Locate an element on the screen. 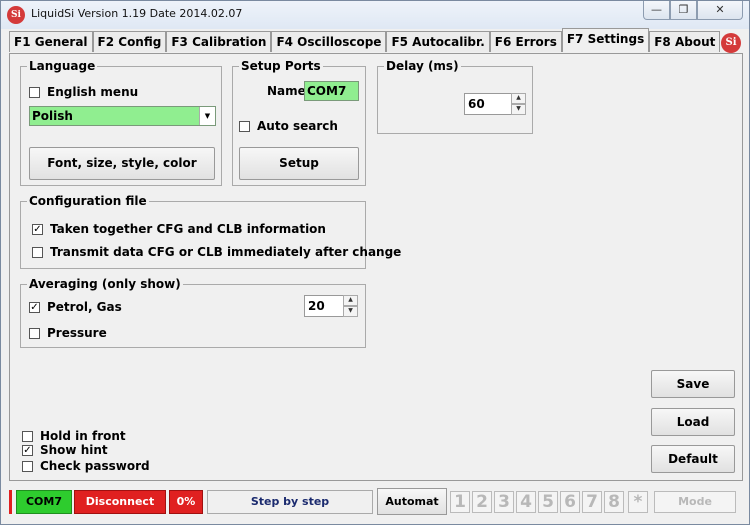 This screenshot has width=750, height=525. port-name-input: COM7 is located at coordinates (331, 91).